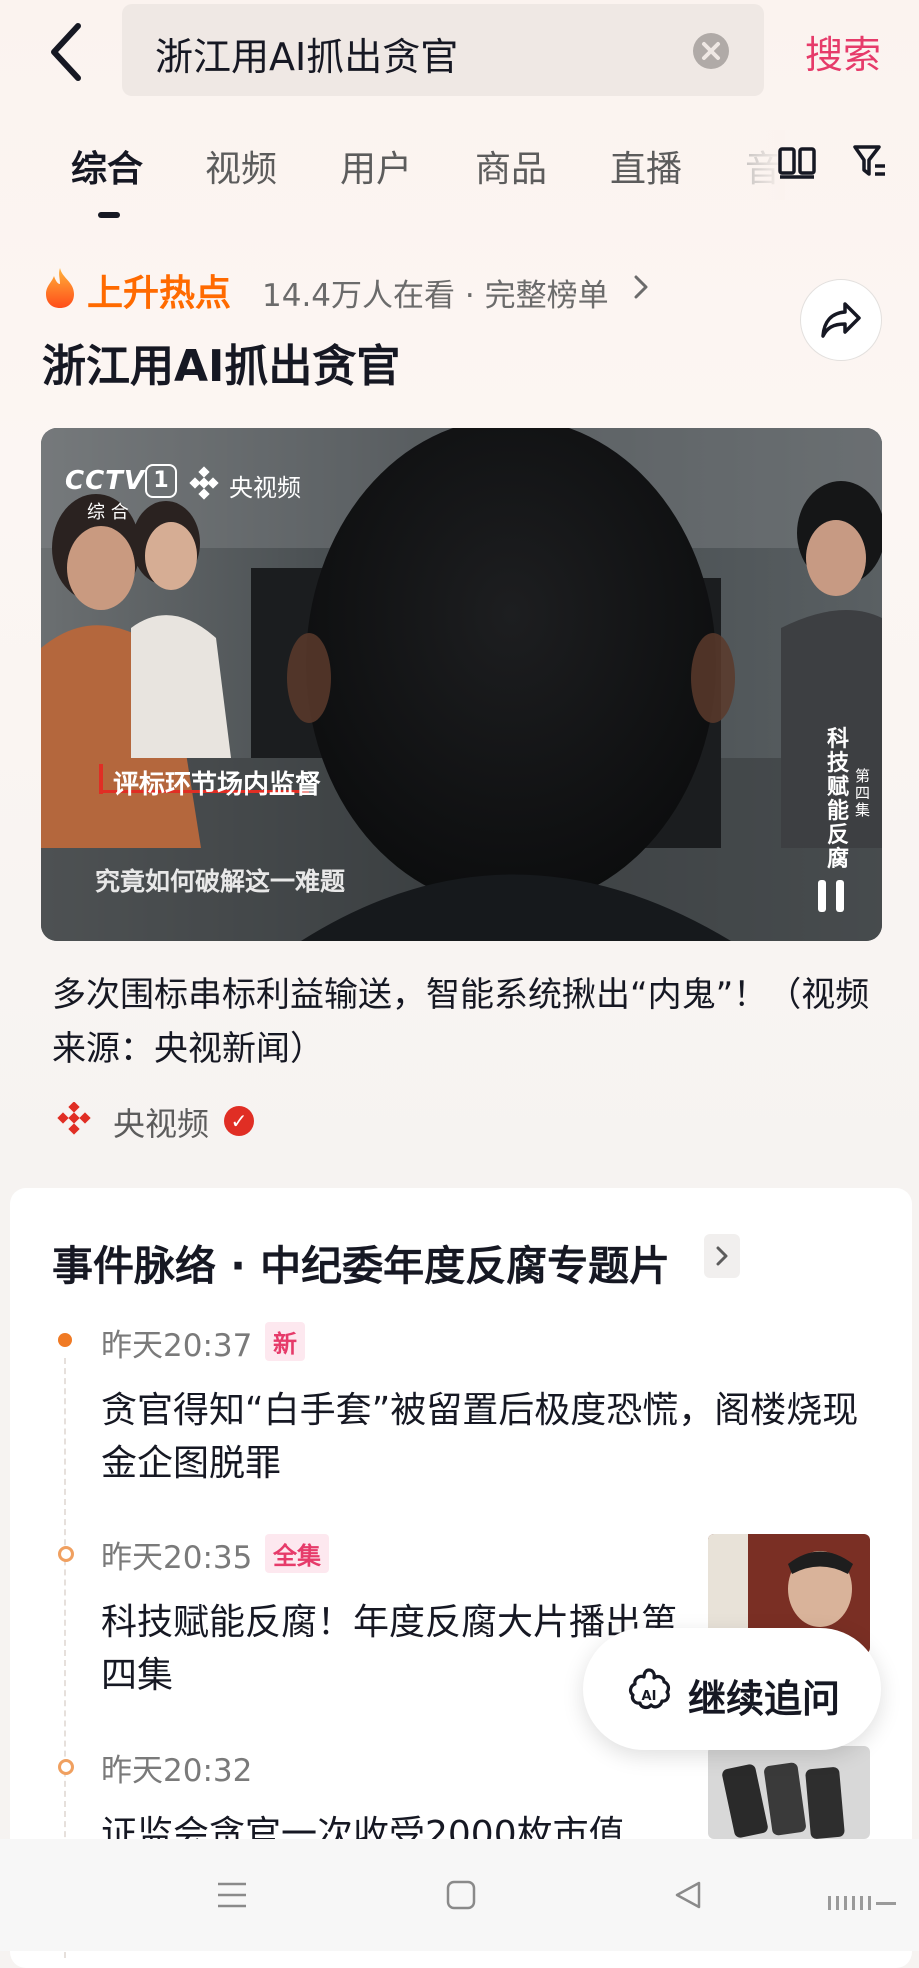 This screenshot has height=1968, width=919. What do you see at coordinates (863, 1903) in the screenshot?
I see `keyboard-icon` at bounding box center [863, 1903].